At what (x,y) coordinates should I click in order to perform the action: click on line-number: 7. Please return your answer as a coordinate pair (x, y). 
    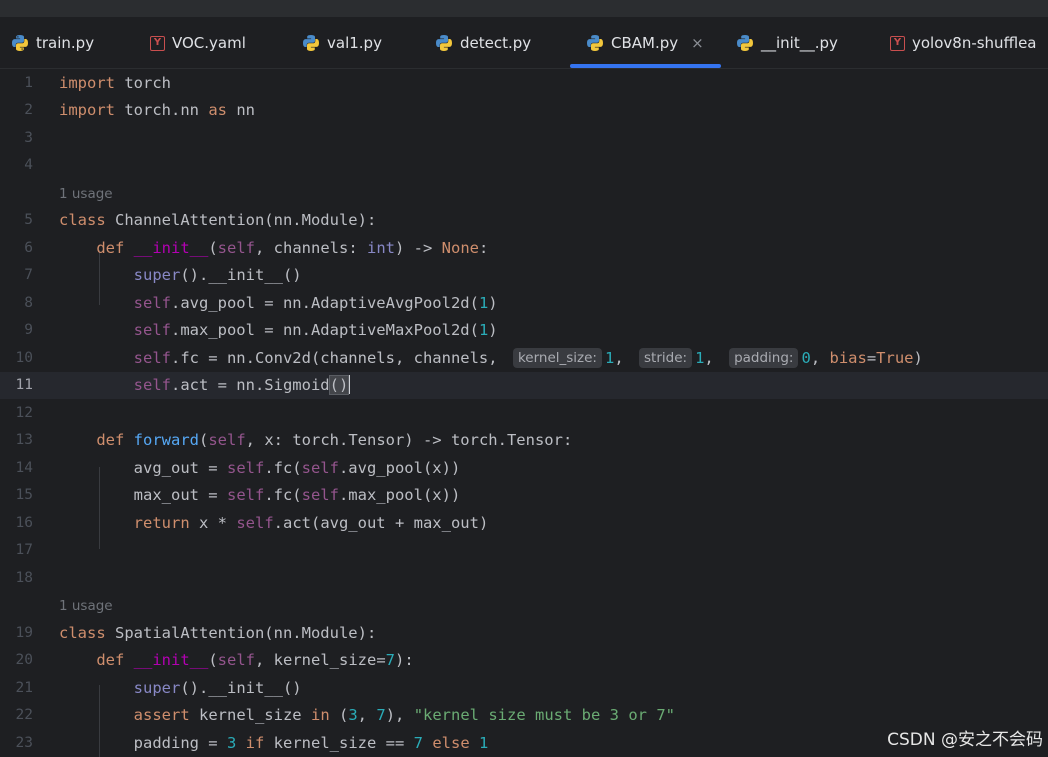
    Looking at the image, I should click on (28, 275).